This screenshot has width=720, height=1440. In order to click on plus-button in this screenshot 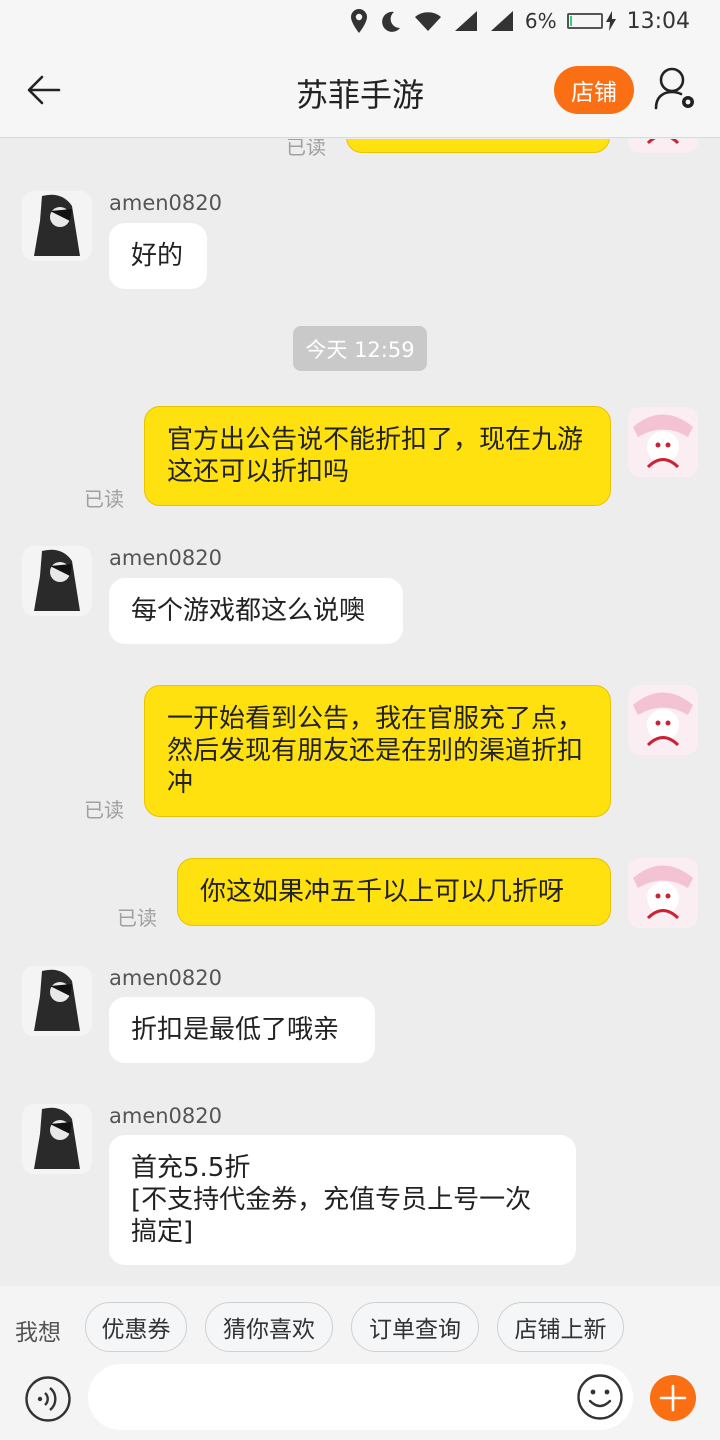, I will do `click(673, 1398)`.